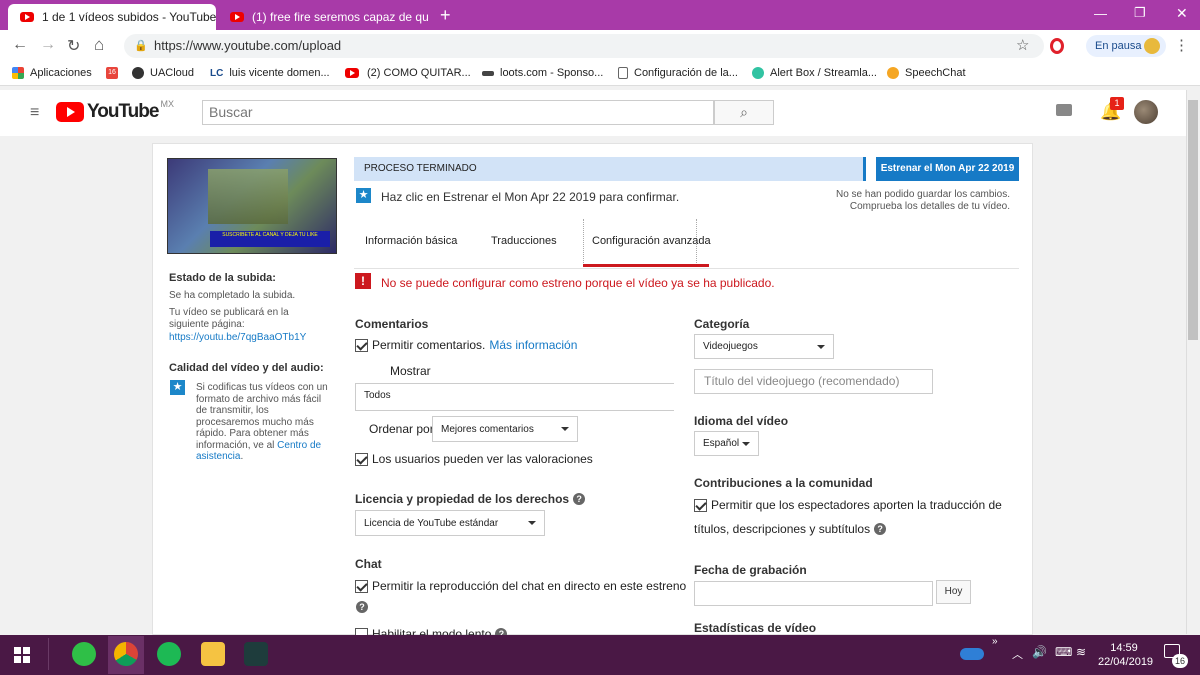 This screenshot has width=1200, height=675. Describe the element at coordinates (429, 17) in the screenshot. I see `close-icon: ✕` at that location.